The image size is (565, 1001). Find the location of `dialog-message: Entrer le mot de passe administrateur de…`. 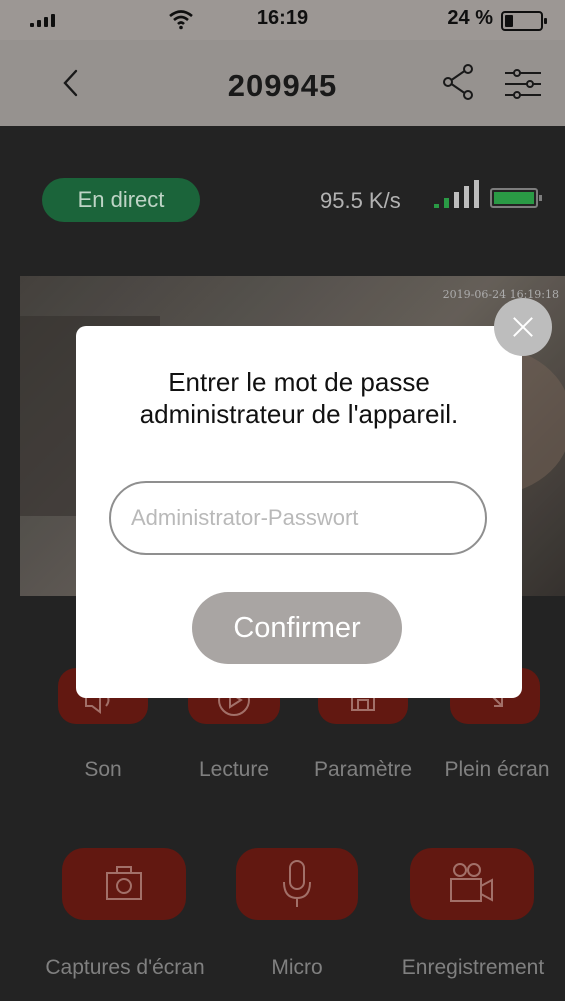

dialog-message: Entrer le mot de passe administrateur de… is located at coordinates (299, 398).